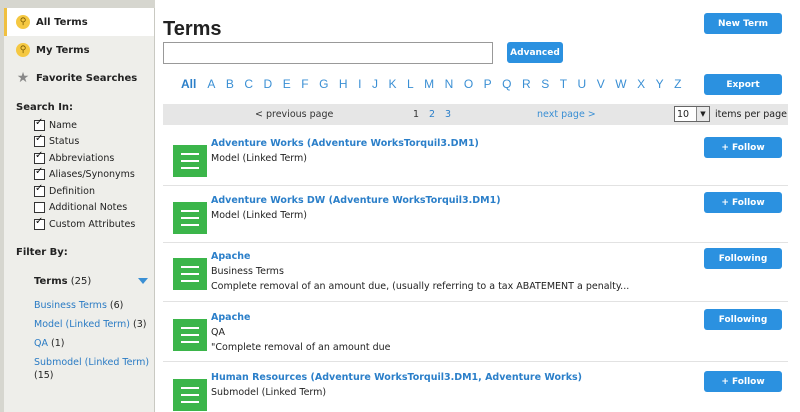  What do you see at coordinates (79, 369) in the screenshot?
I see `filter-submodel-linked-term: Submodel (Linked Term) (15)` at bounding box center [79, 369].